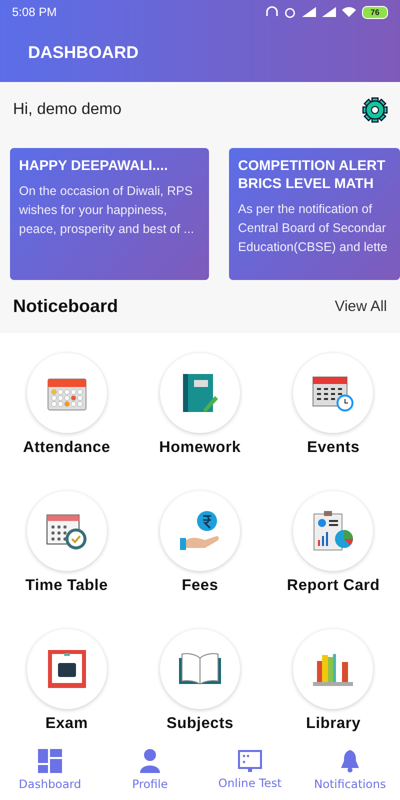 The height and width of the screenshot is (800, 400). What do you see at coordinates (34, 12) in the screenshot?
I see `status-time: 5:08 PM` at bounding box center [34, 12].